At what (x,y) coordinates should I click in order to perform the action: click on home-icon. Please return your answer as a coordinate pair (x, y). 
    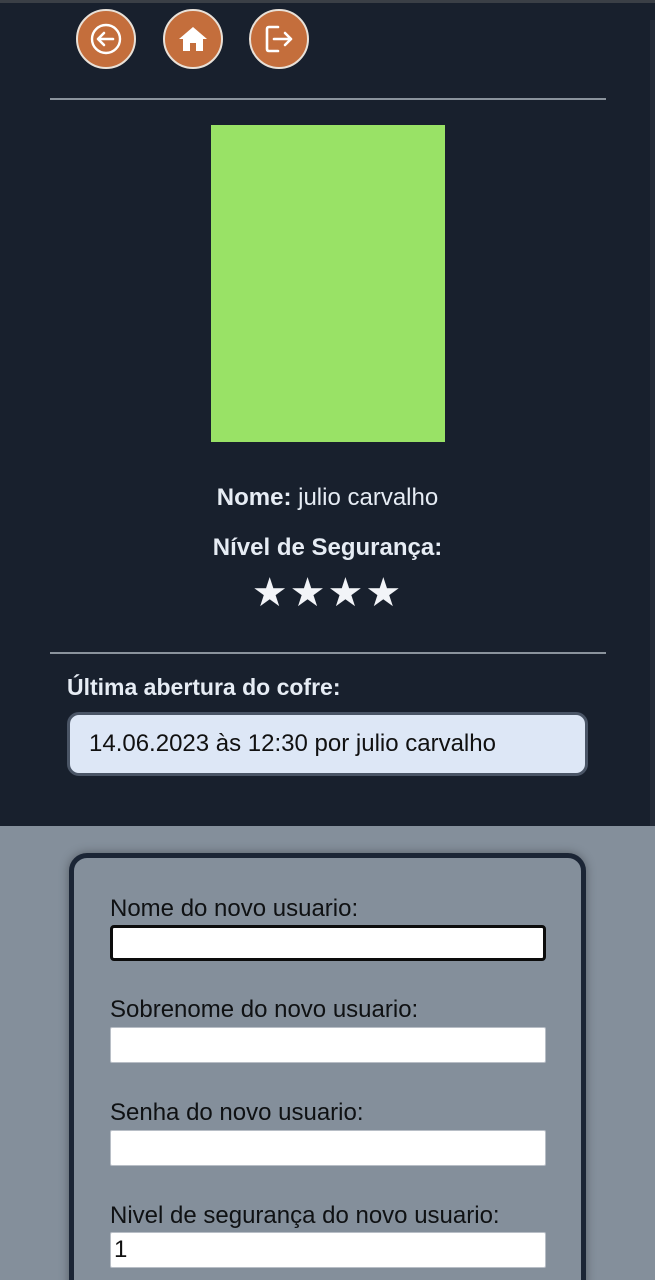
    Looking at the image, I should click on (193, 39).